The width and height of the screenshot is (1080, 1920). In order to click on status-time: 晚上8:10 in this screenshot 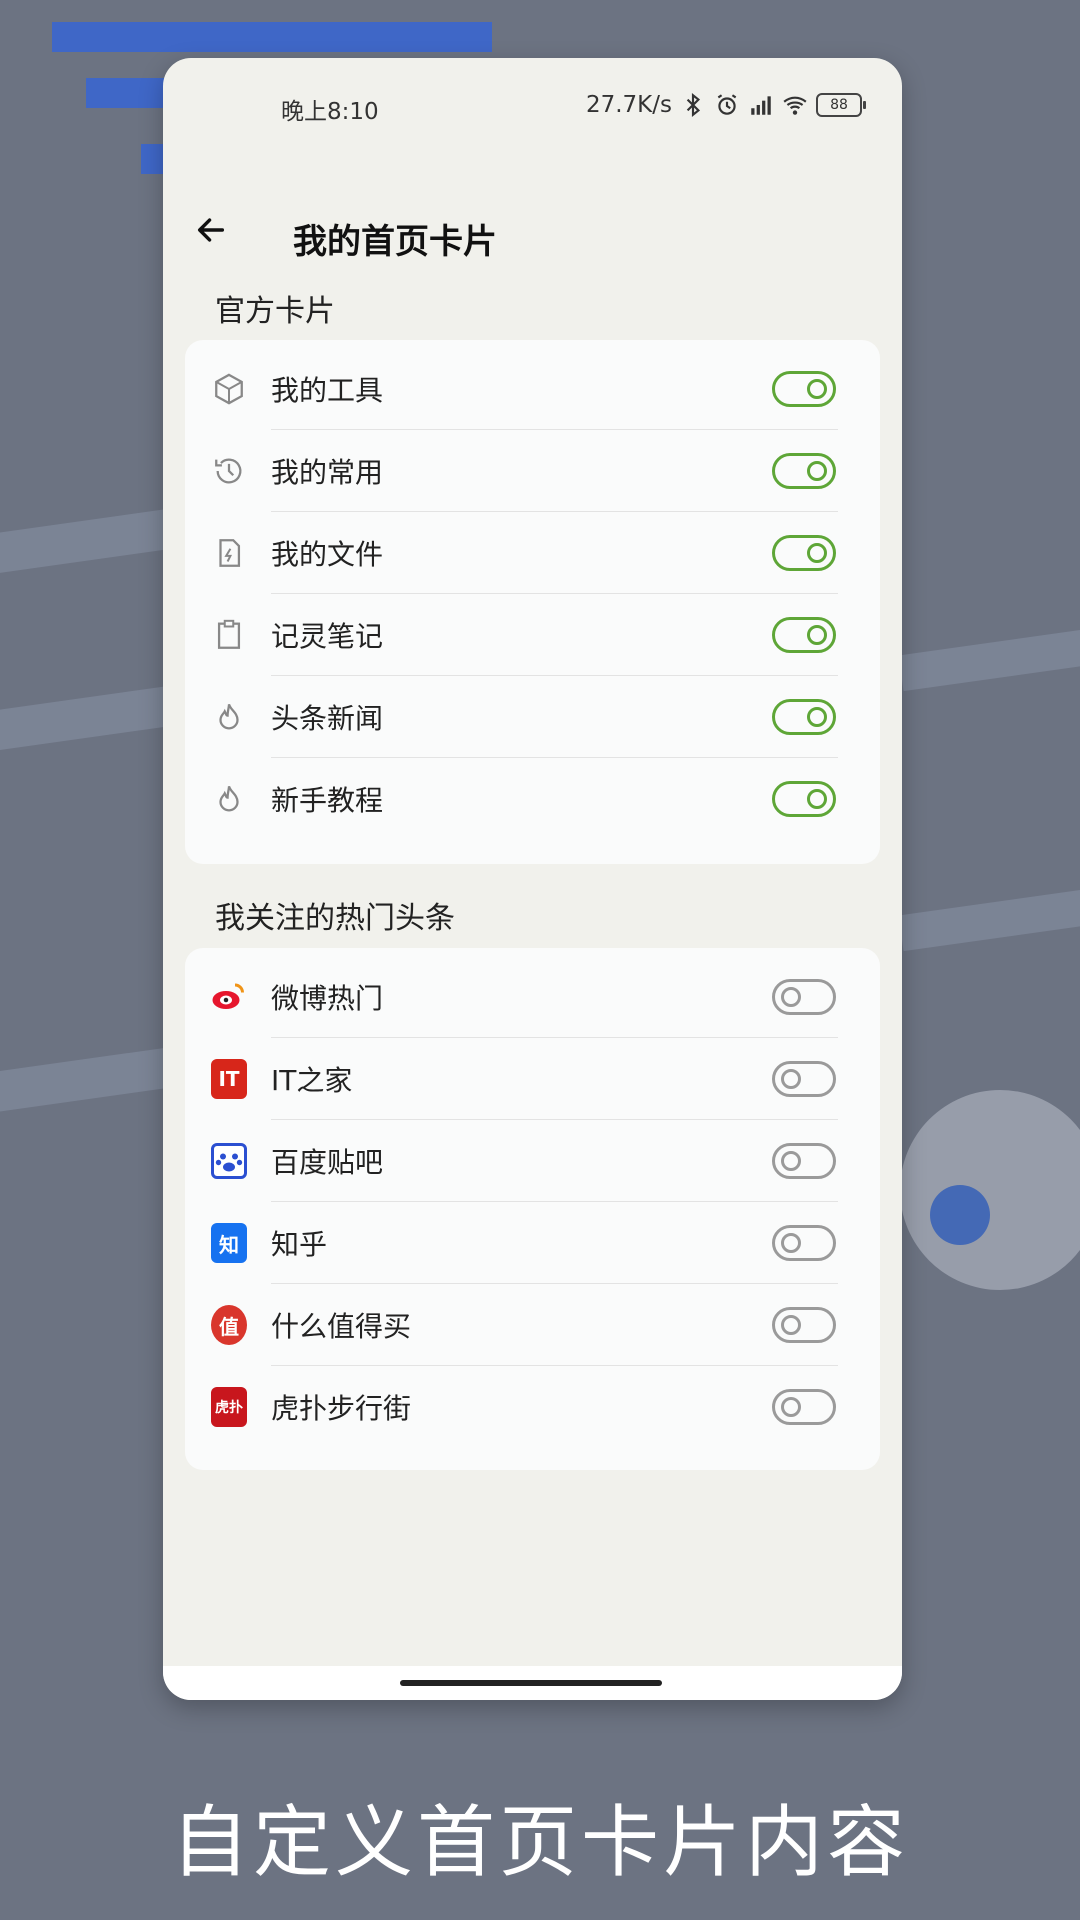, I will do `click(330, 112)`.